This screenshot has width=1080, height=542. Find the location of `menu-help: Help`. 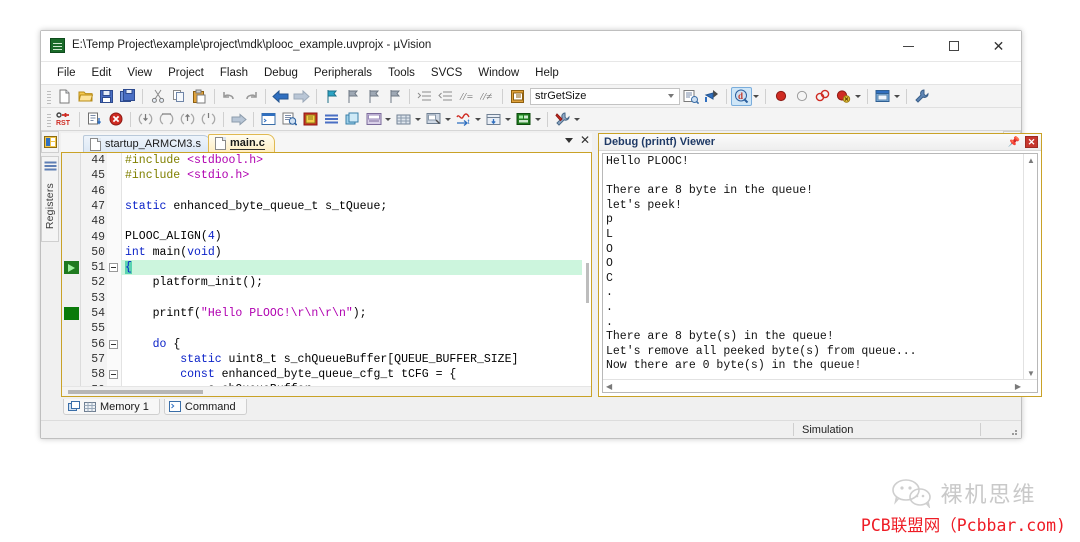

menu-help: Help is located at coordinates (547, 73).